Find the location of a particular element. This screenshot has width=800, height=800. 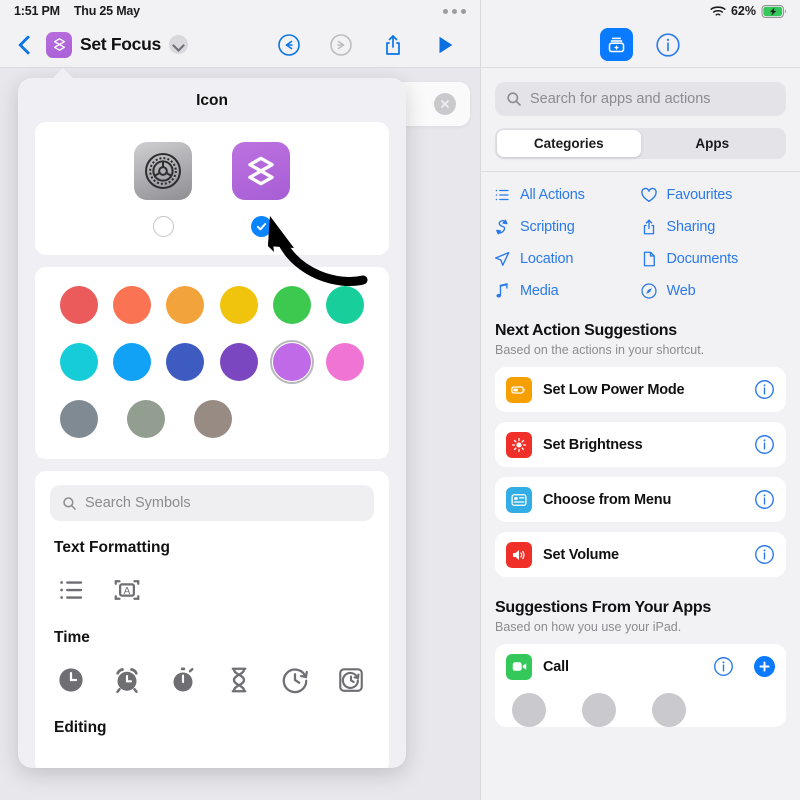

category-documents: Documents is located at coordinates (713, 259).